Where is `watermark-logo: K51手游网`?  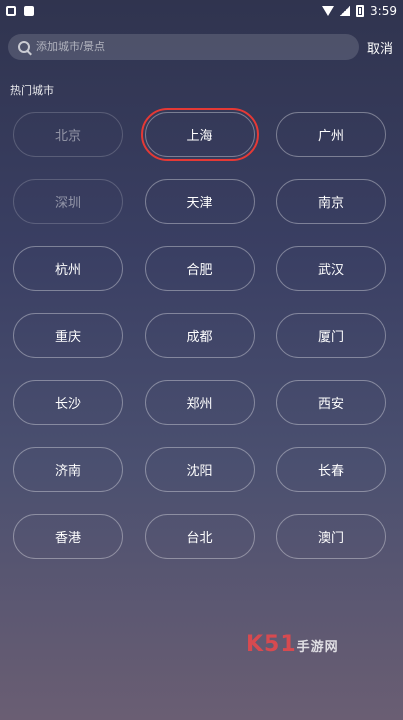
watermark-logo: K51手游网 is located at coordinates (292, 644).